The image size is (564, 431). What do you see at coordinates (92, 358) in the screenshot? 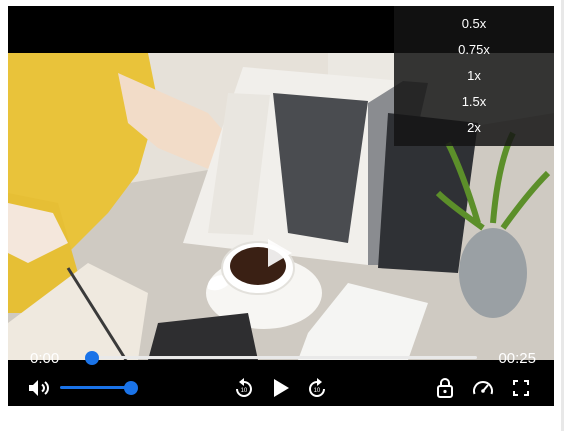
I see `seek-handle` at bounding box center [92, 358].